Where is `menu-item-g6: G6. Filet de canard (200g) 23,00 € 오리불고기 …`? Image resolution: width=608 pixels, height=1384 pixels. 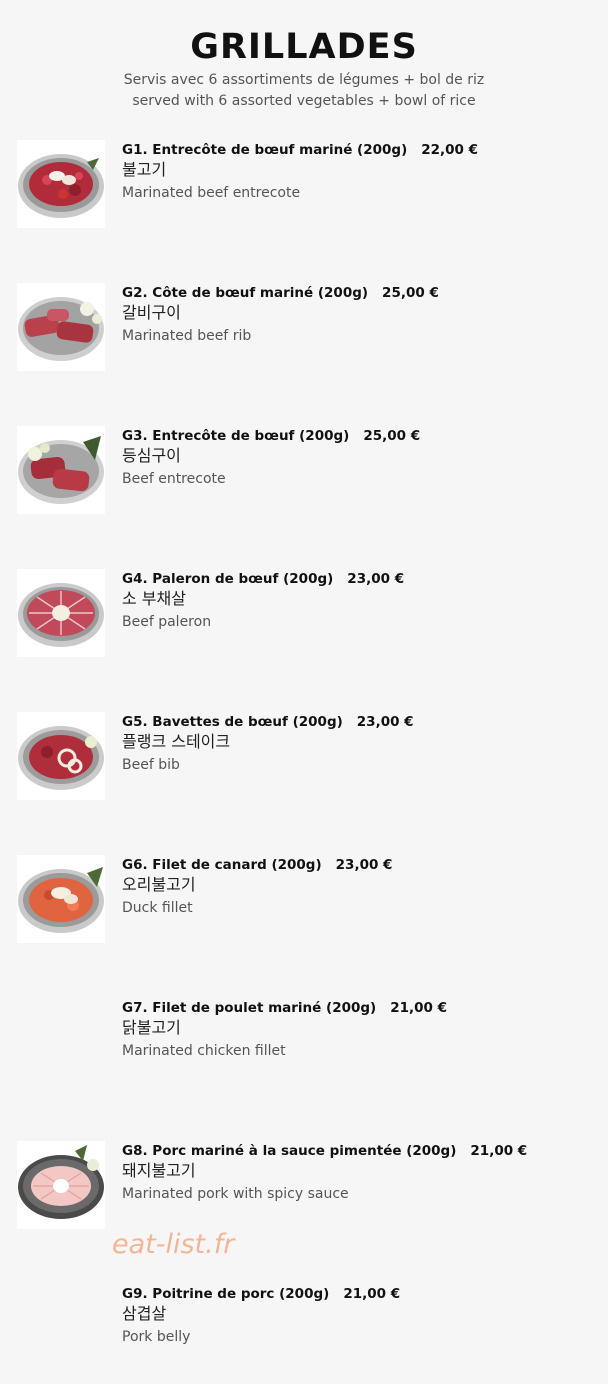 menu-item-g6: G6. Filet de canard (200g) 23,00 € 오리불고기 … is located at coordinates (304, 905).